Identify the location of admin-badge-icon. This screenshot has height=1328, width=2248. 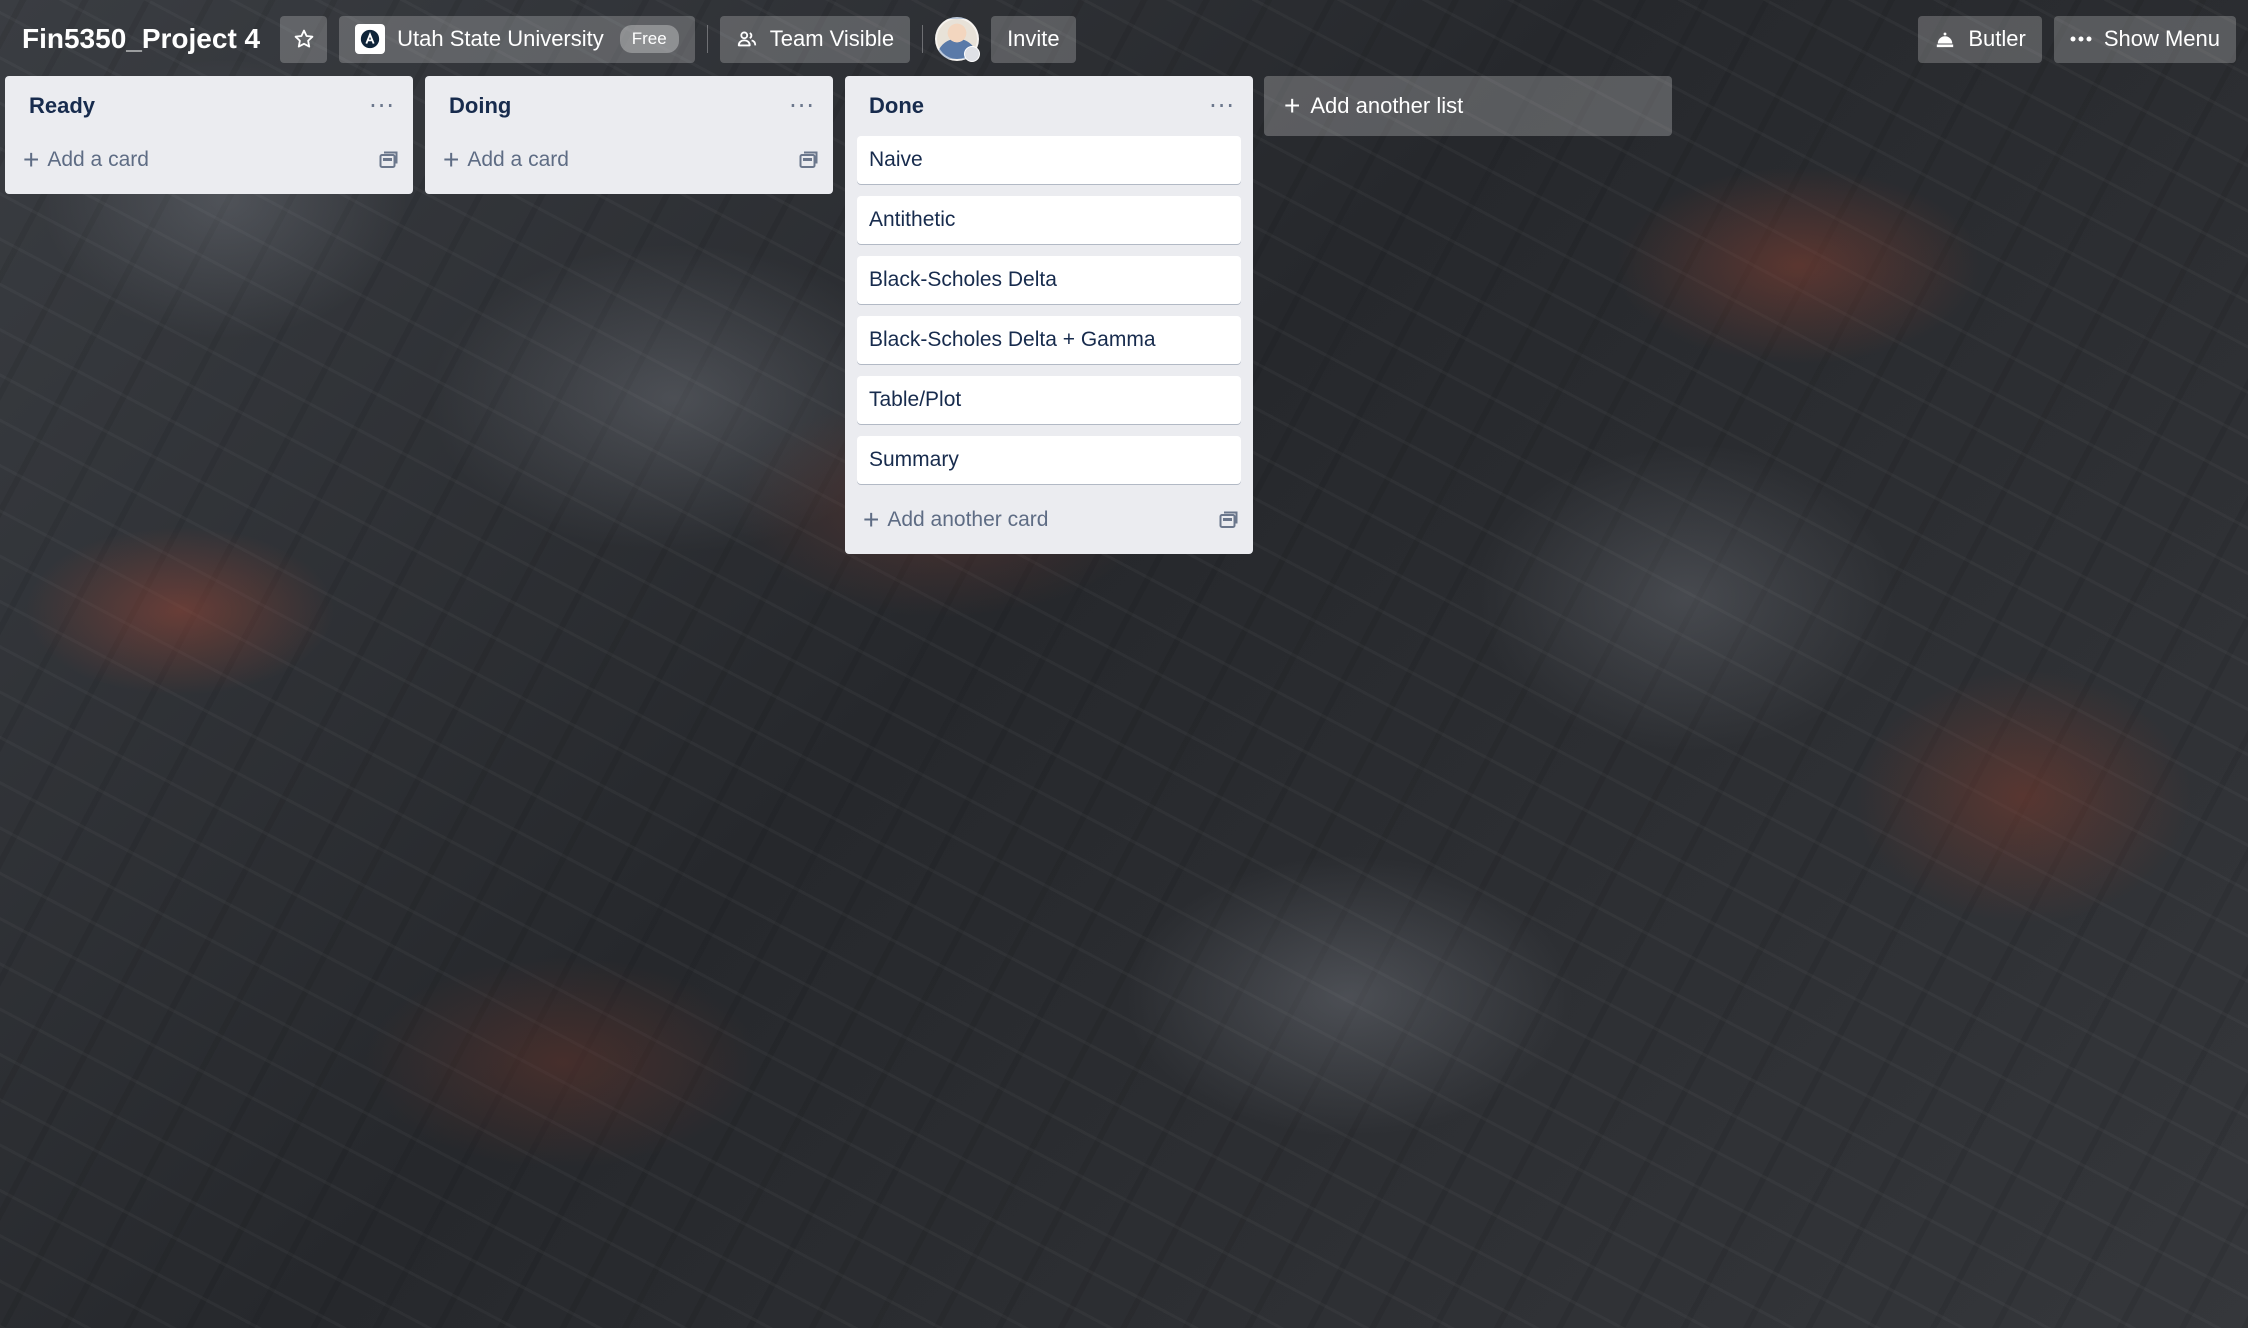
(972, 54).